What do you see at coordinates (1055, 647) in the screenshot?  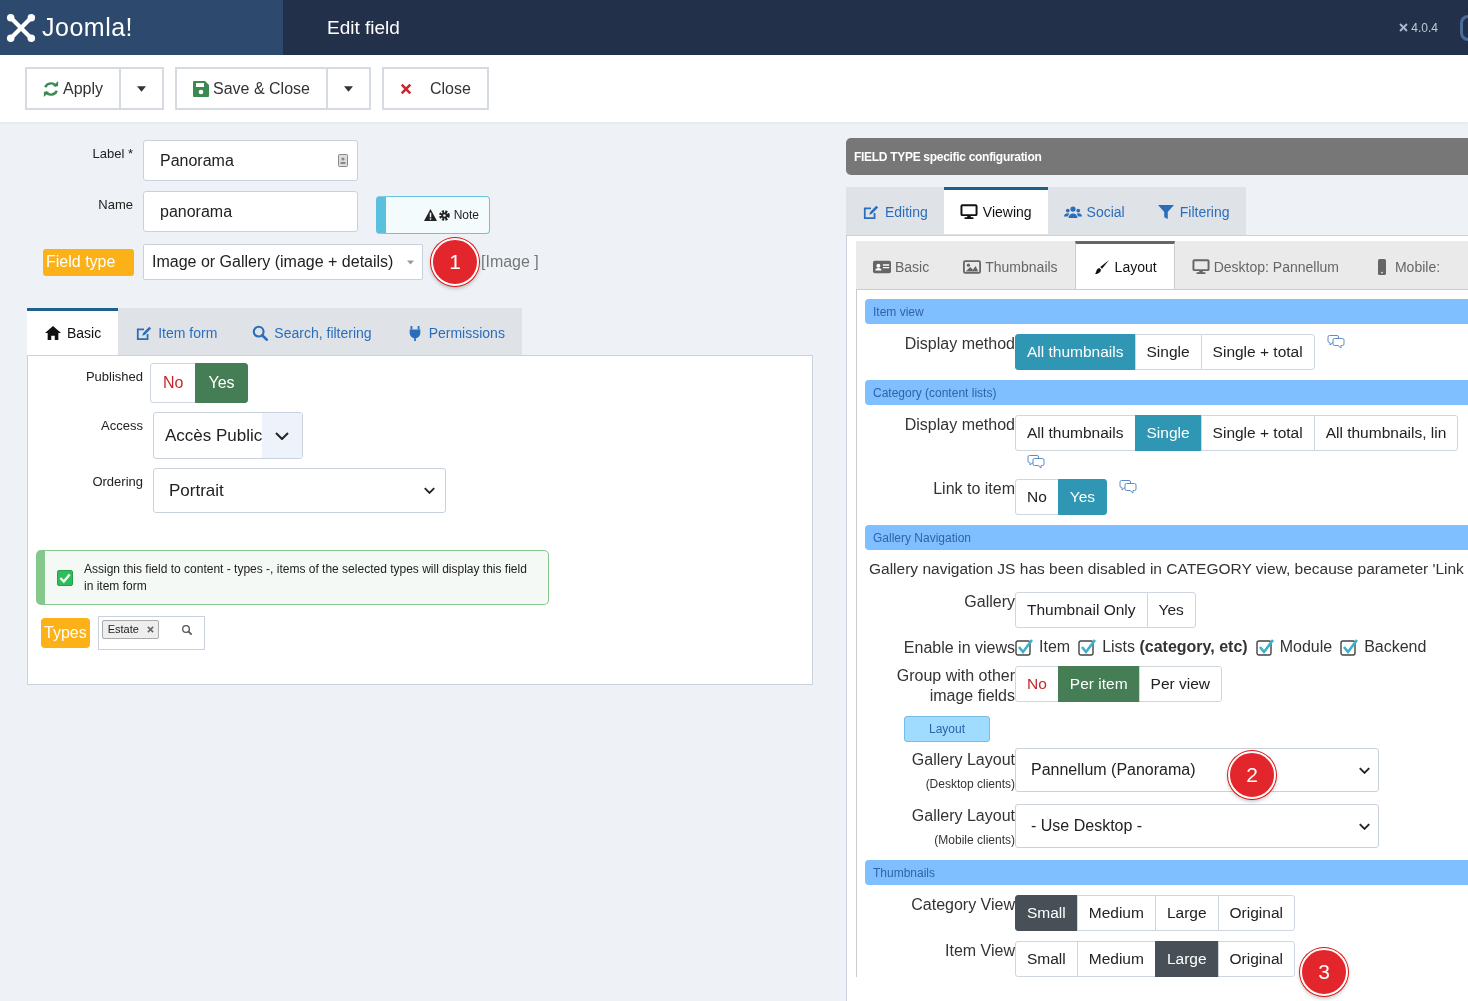 I see `checkbox-label: Item` at bounding box center [1055, 647].